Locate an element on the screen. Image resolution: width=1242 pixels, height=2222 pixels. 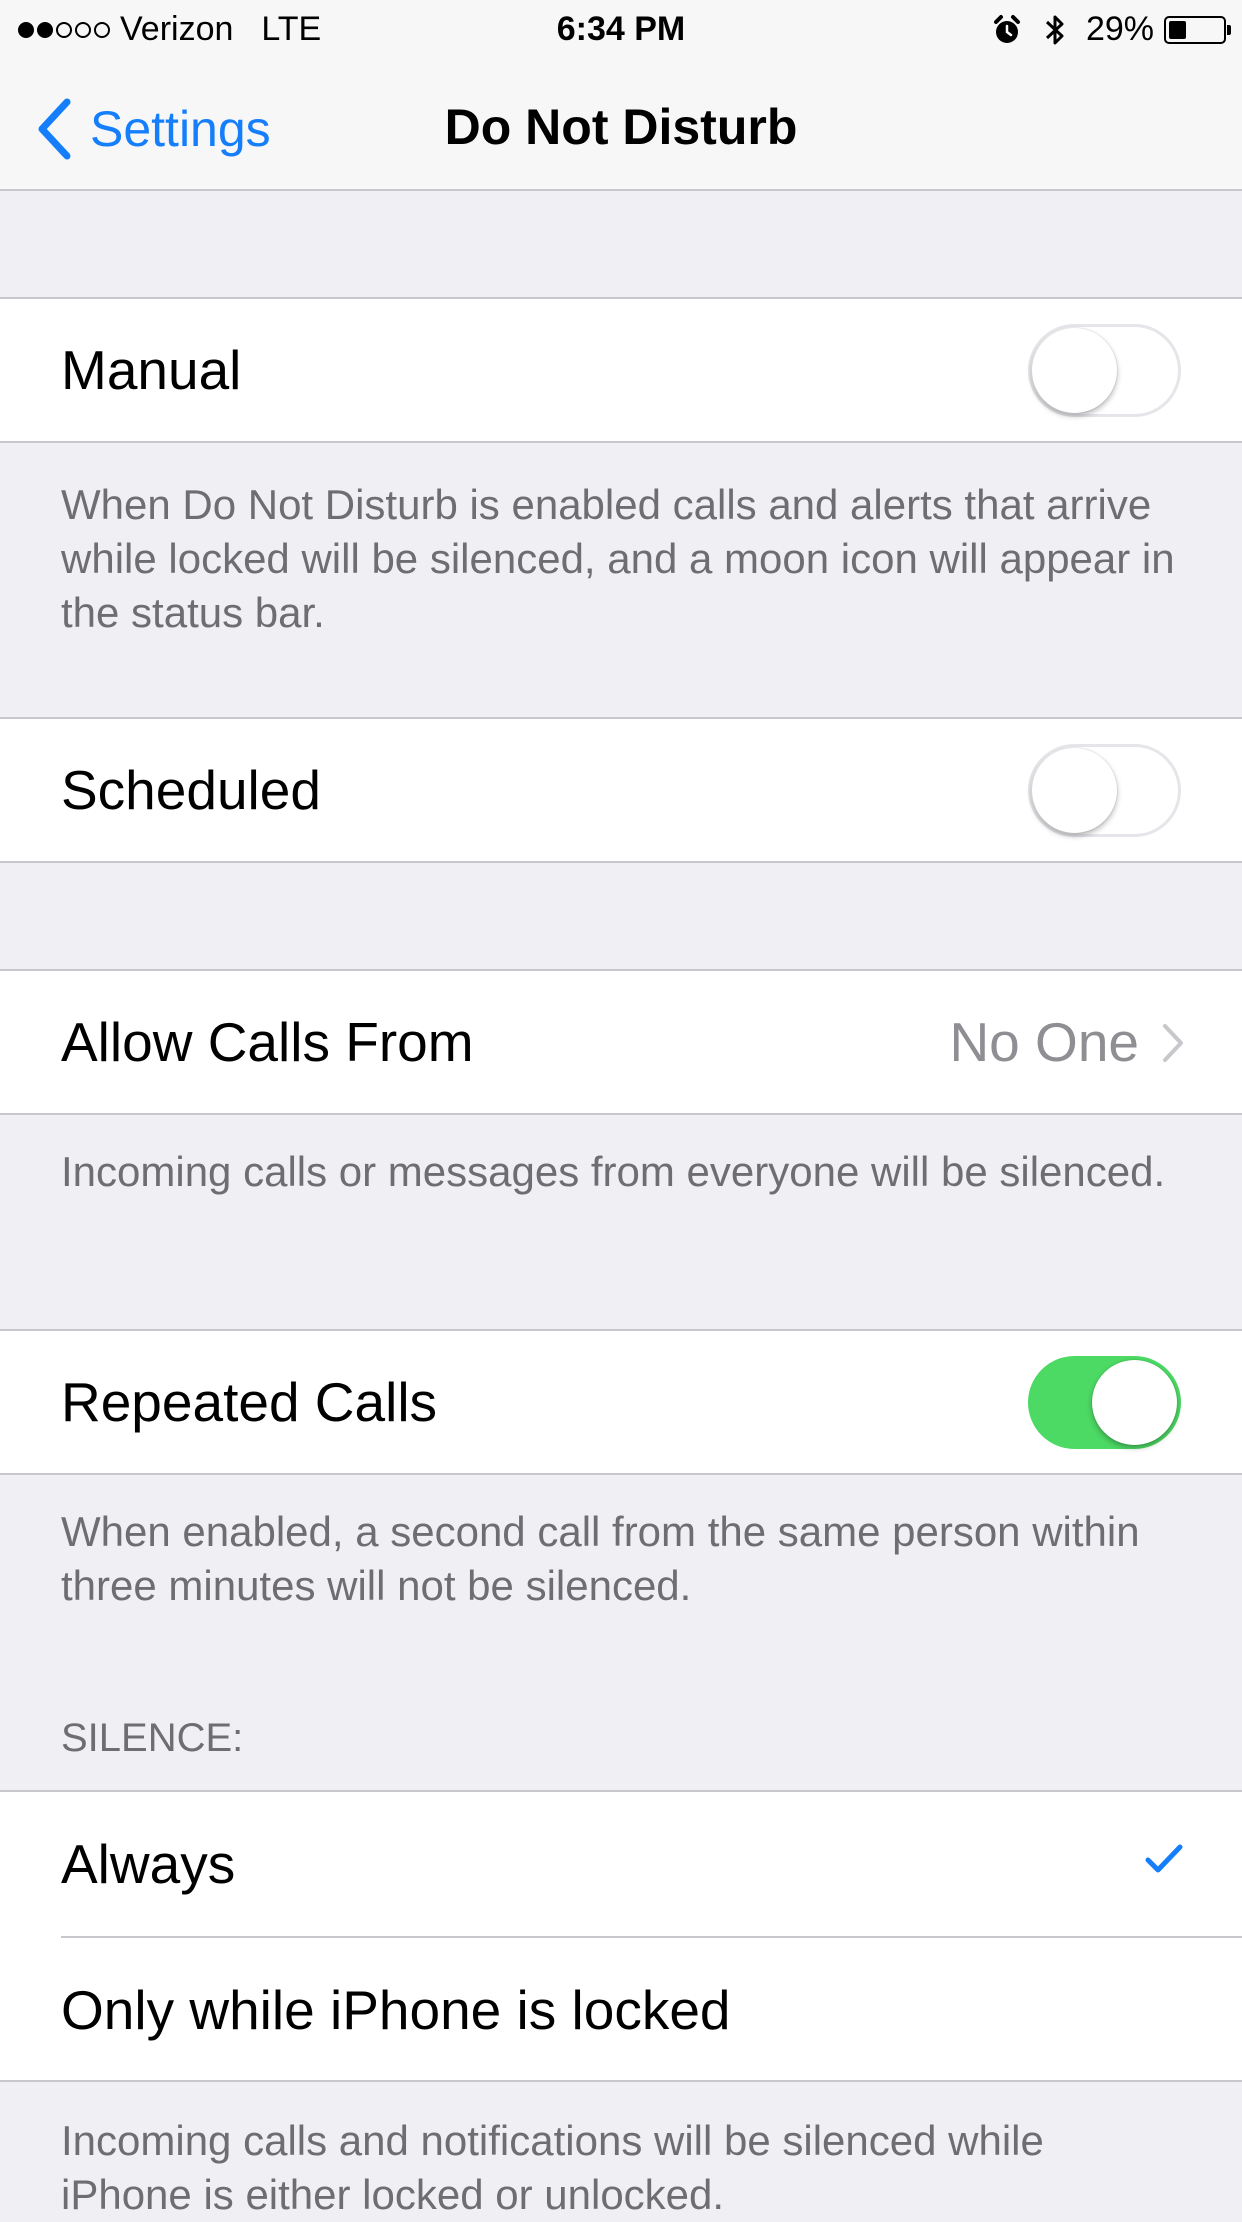
battery-icon is located at coordinates (1197, 29).